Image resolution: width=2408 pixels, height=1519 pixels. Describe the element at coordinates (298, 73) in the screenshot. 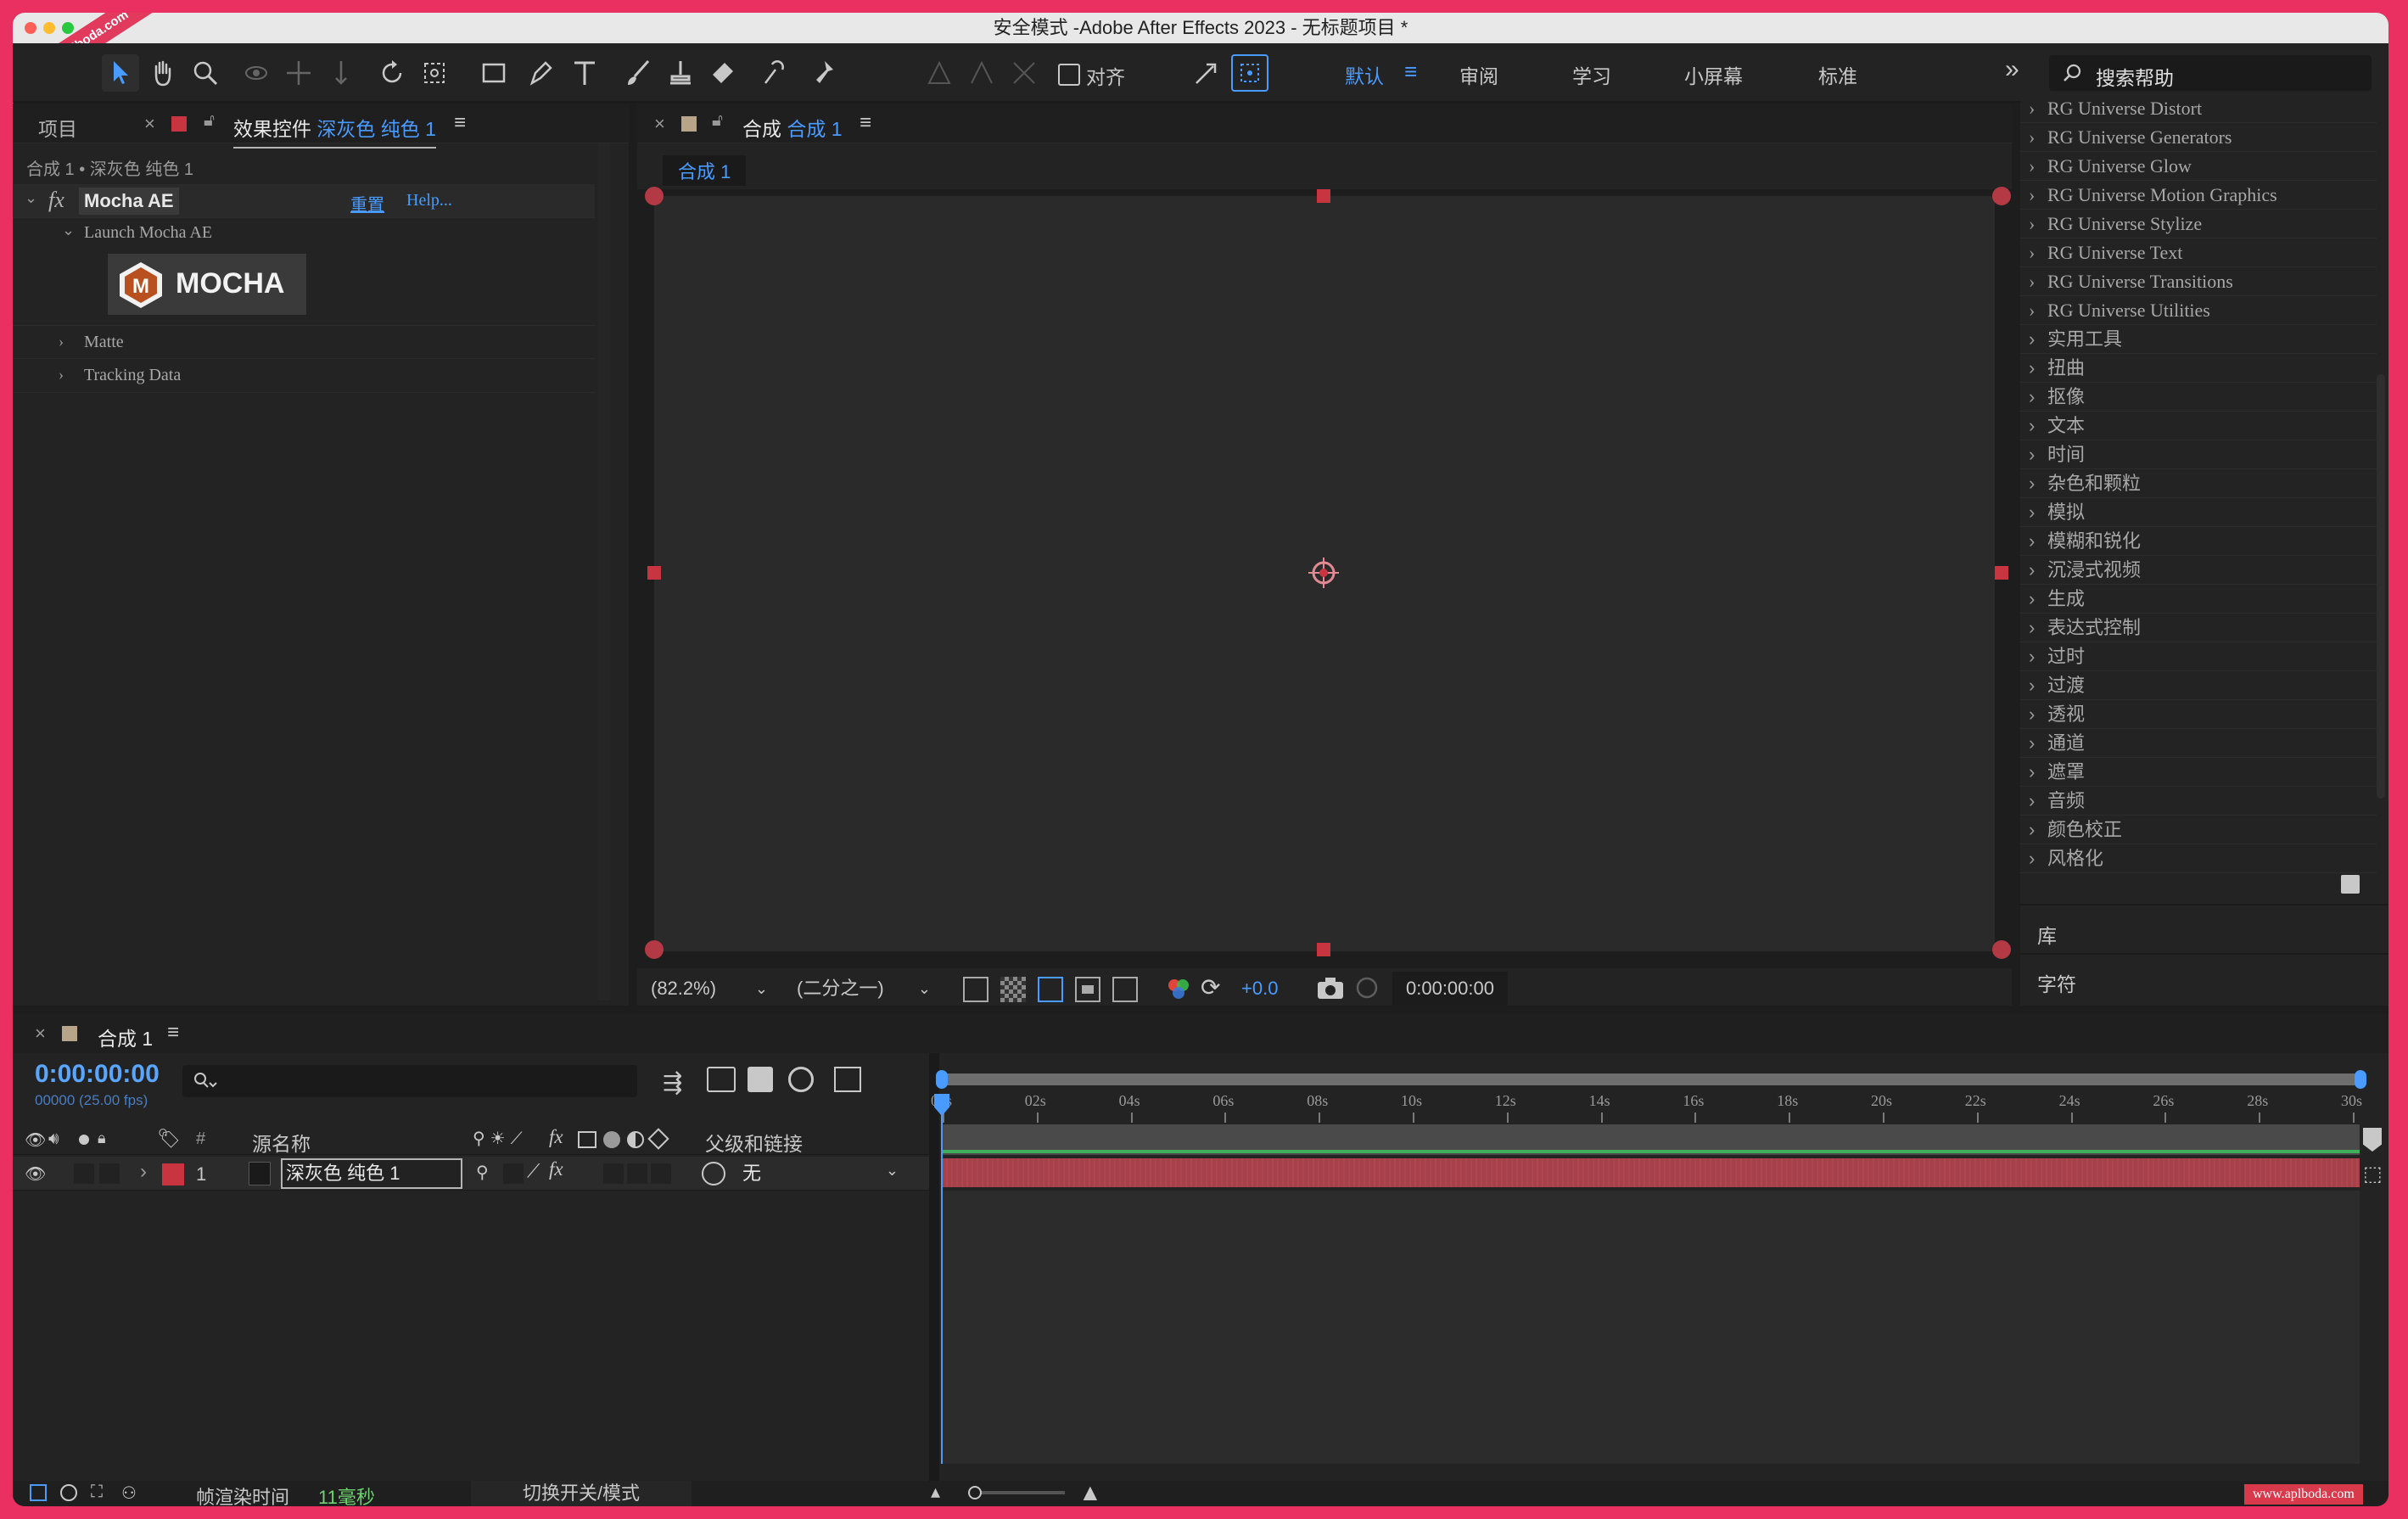

I see `pan-camera-icon` at that location.